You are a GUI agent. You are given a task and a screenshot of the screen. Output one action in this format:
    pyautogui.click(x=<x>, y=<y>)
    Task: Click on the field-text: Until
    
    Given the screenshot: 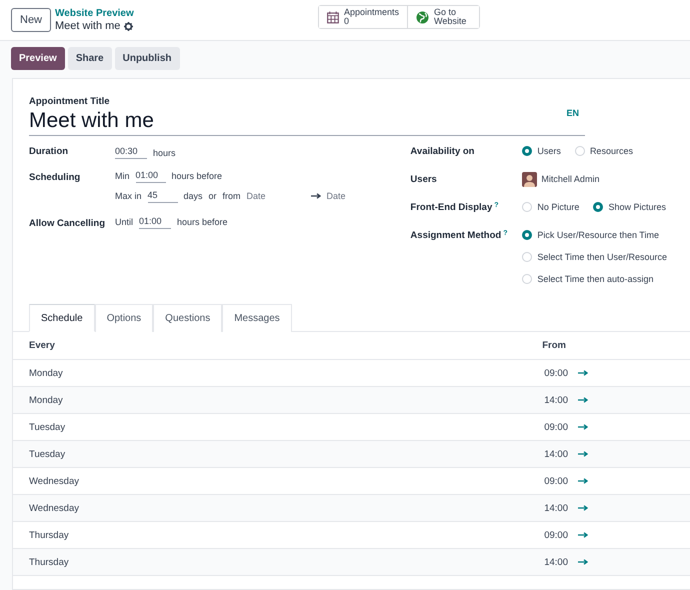 What is the action you would take?
    pyautogui.click(x=124, y=222)
    